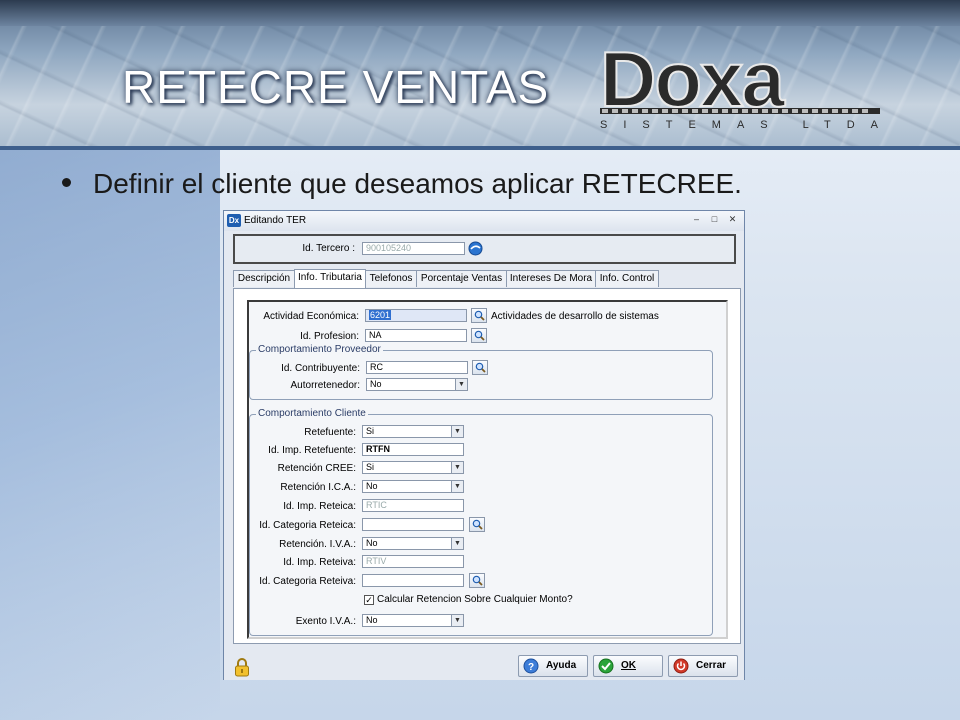  What do you see at coordinates (413, 431) in the screenshot?
I see `retefuente-select: Si ▼` at bounding box center [413, 431].